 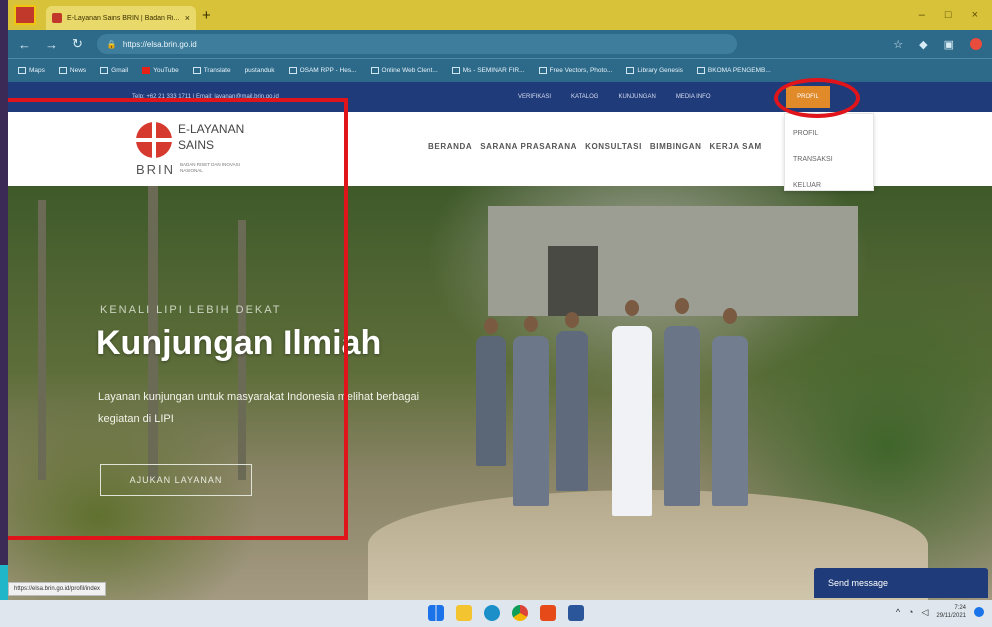 What do you see at coordinates (736, 146) in the screenshot?
I see `nav-kerja-sama: KERJA SAM` at bounding box center [736, 146].